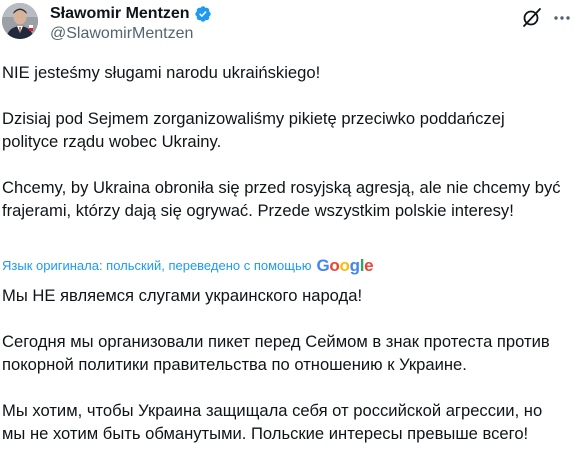 The height and width of the screenshot is (457, 579). Describe the element at coordinates (345, 265) in the screenshot. I see `google-logo-icon: Google` at that location.